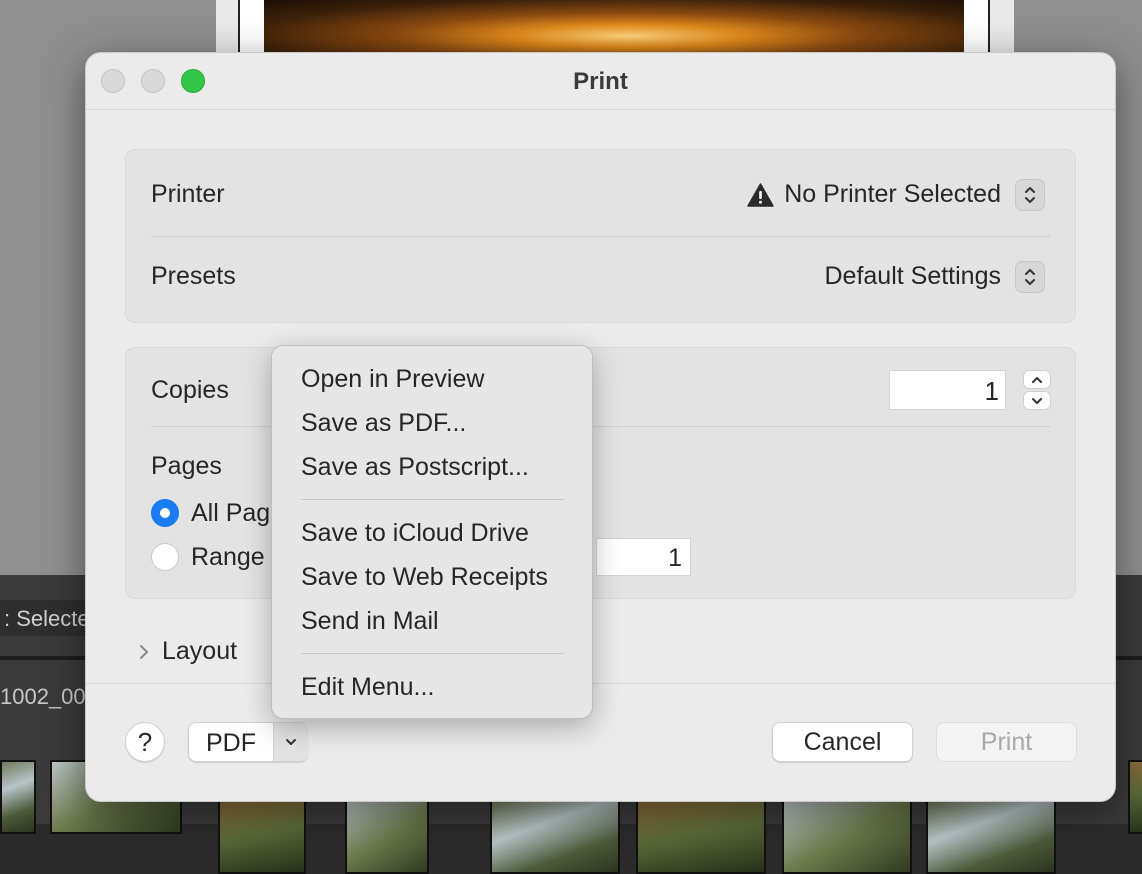 This screenshot has width=1142, height=874. I want to click on title-bar: Print, so click(600, 81).